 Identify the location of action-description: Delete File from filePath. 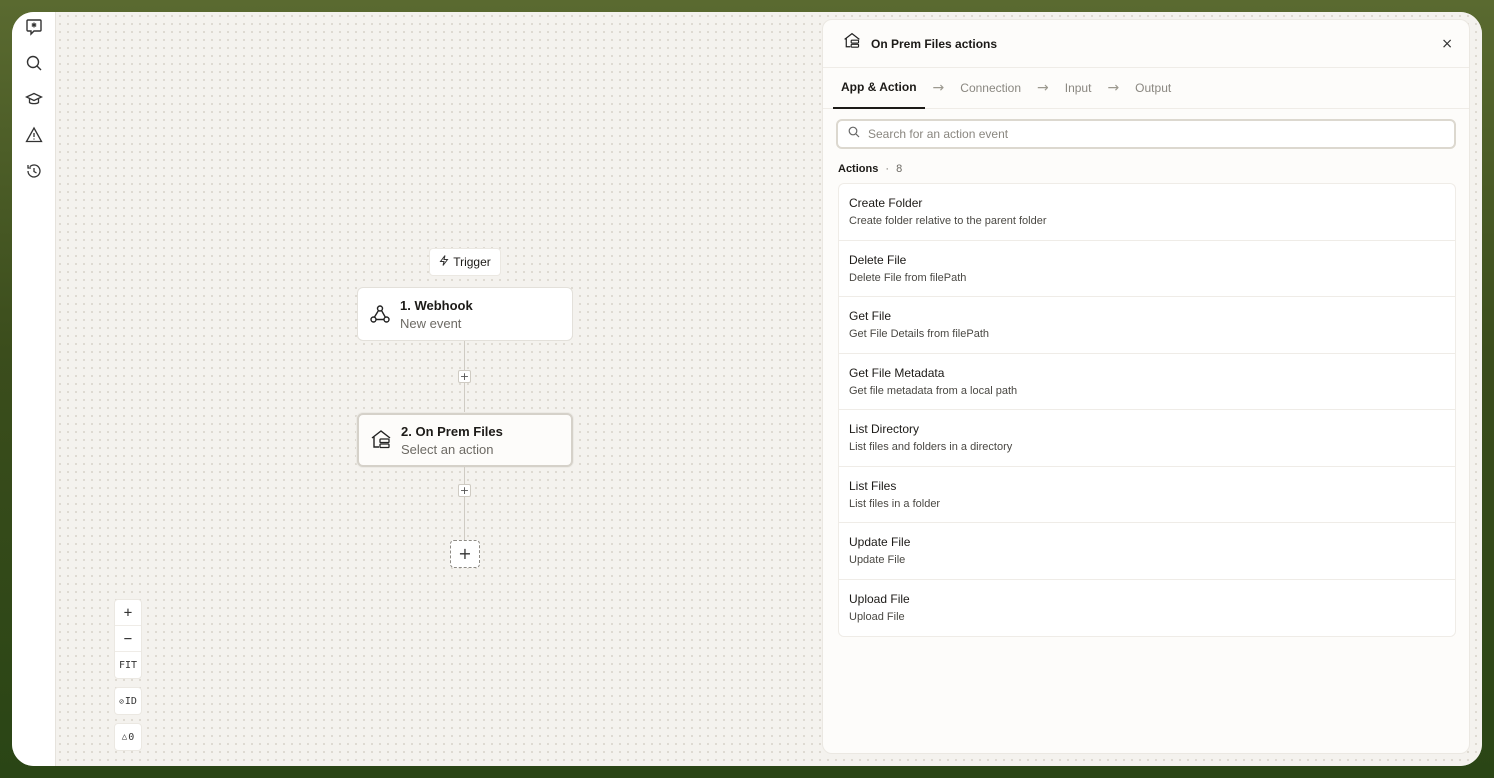
(908, 277).